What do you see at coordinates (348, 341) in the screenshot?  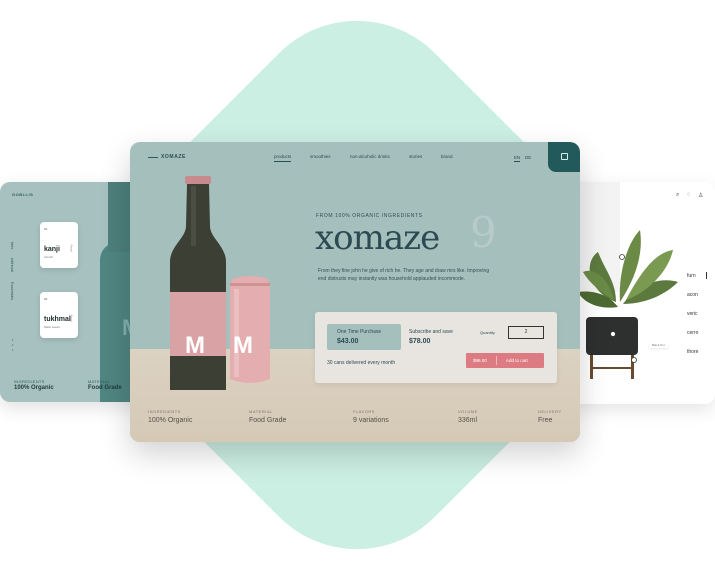 I see `option-price: $43.00` at bounding box center [348, 341].